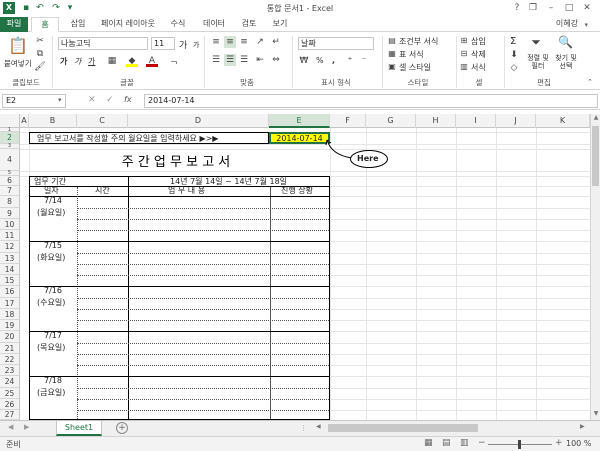  I want to click on font-name-select: 나눔고딕, so click(103, 43).